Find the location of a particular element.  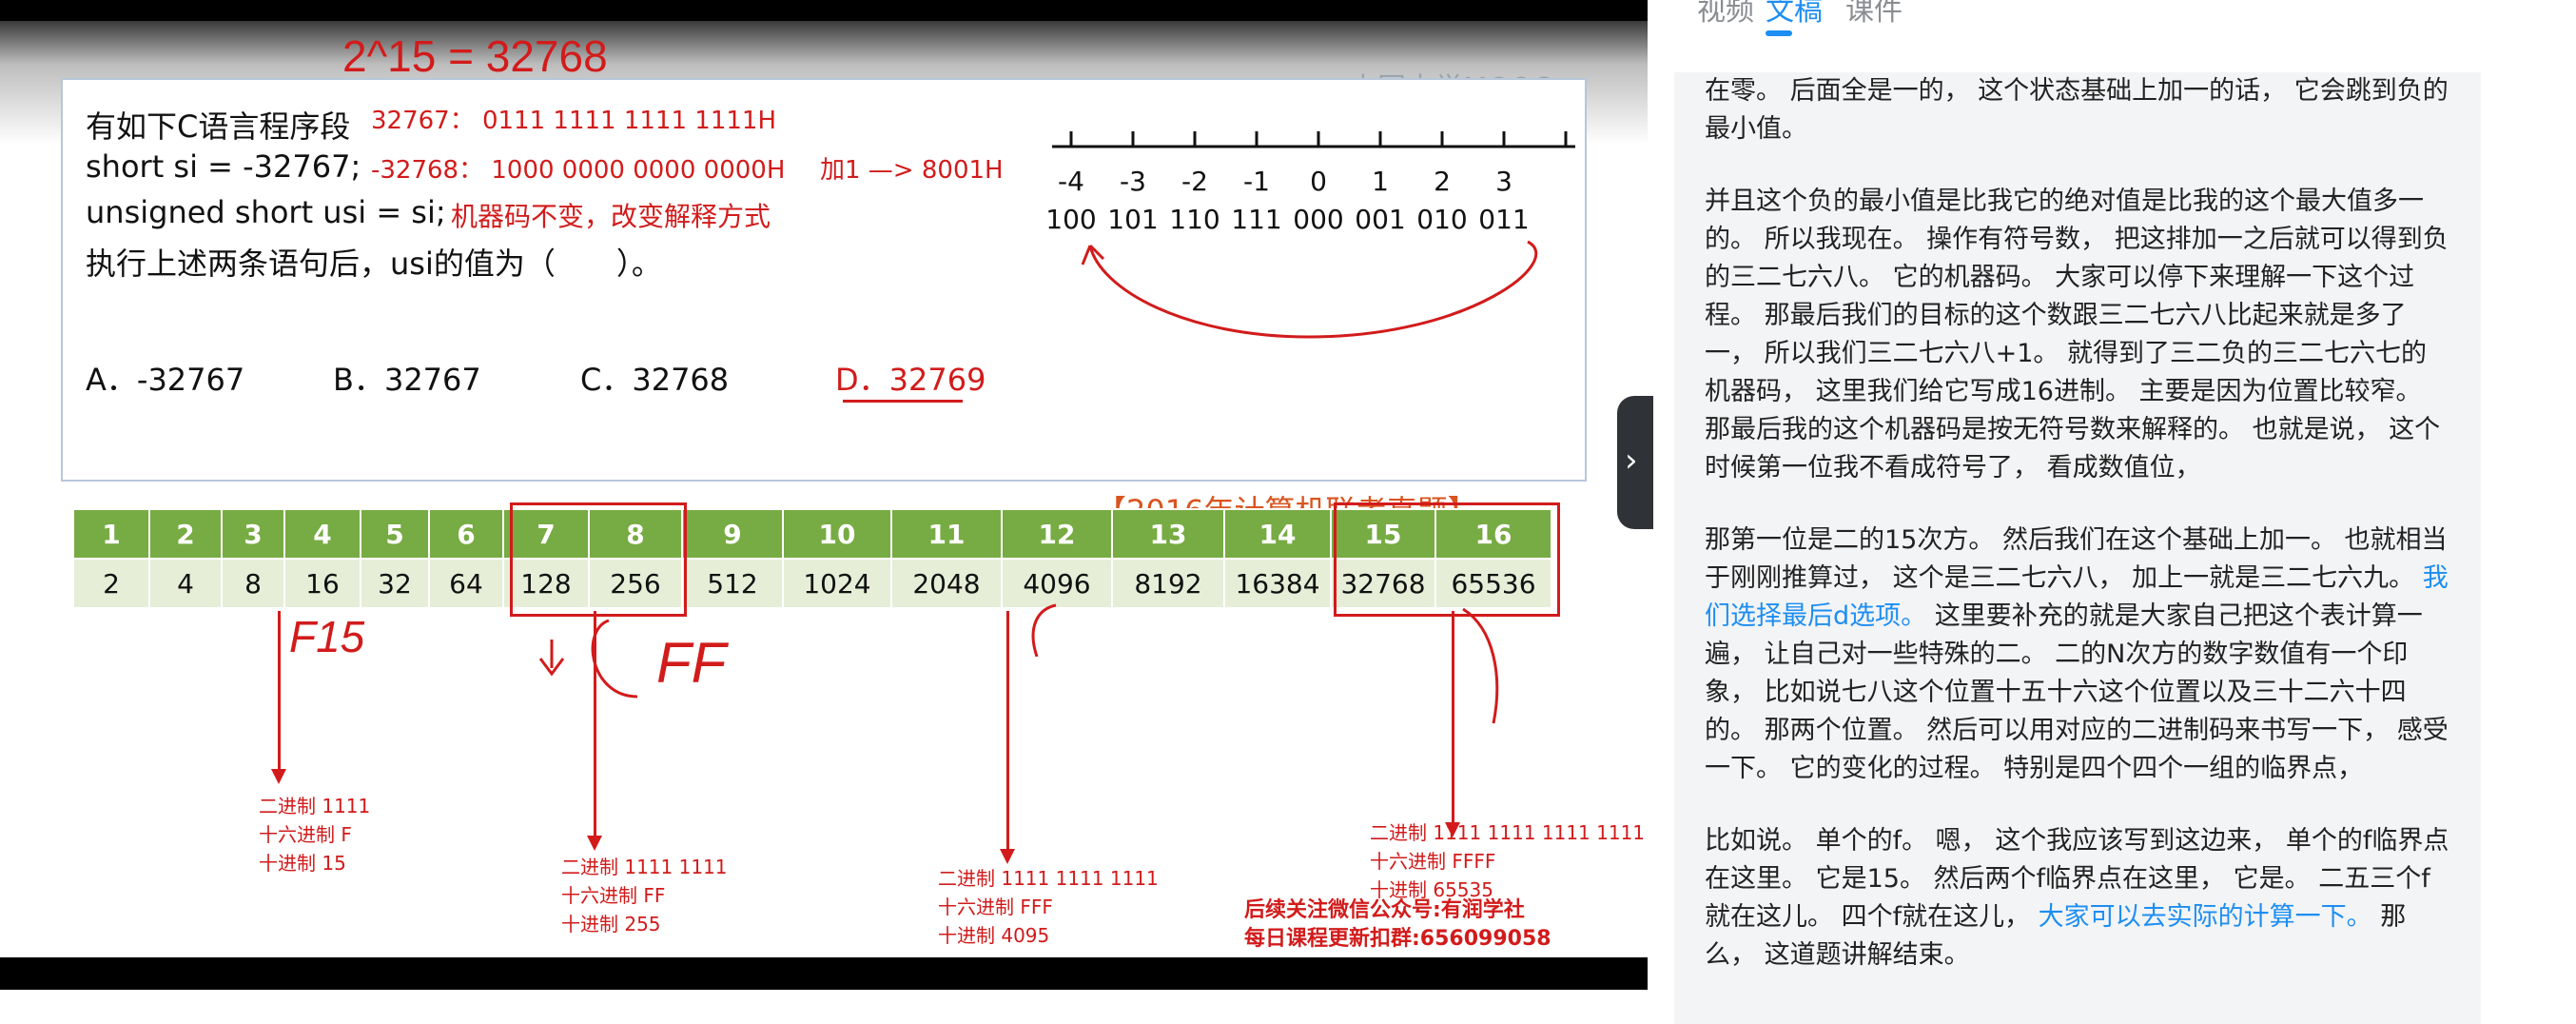

panel-toggle-button: › is located at coordinates (1635, 462).